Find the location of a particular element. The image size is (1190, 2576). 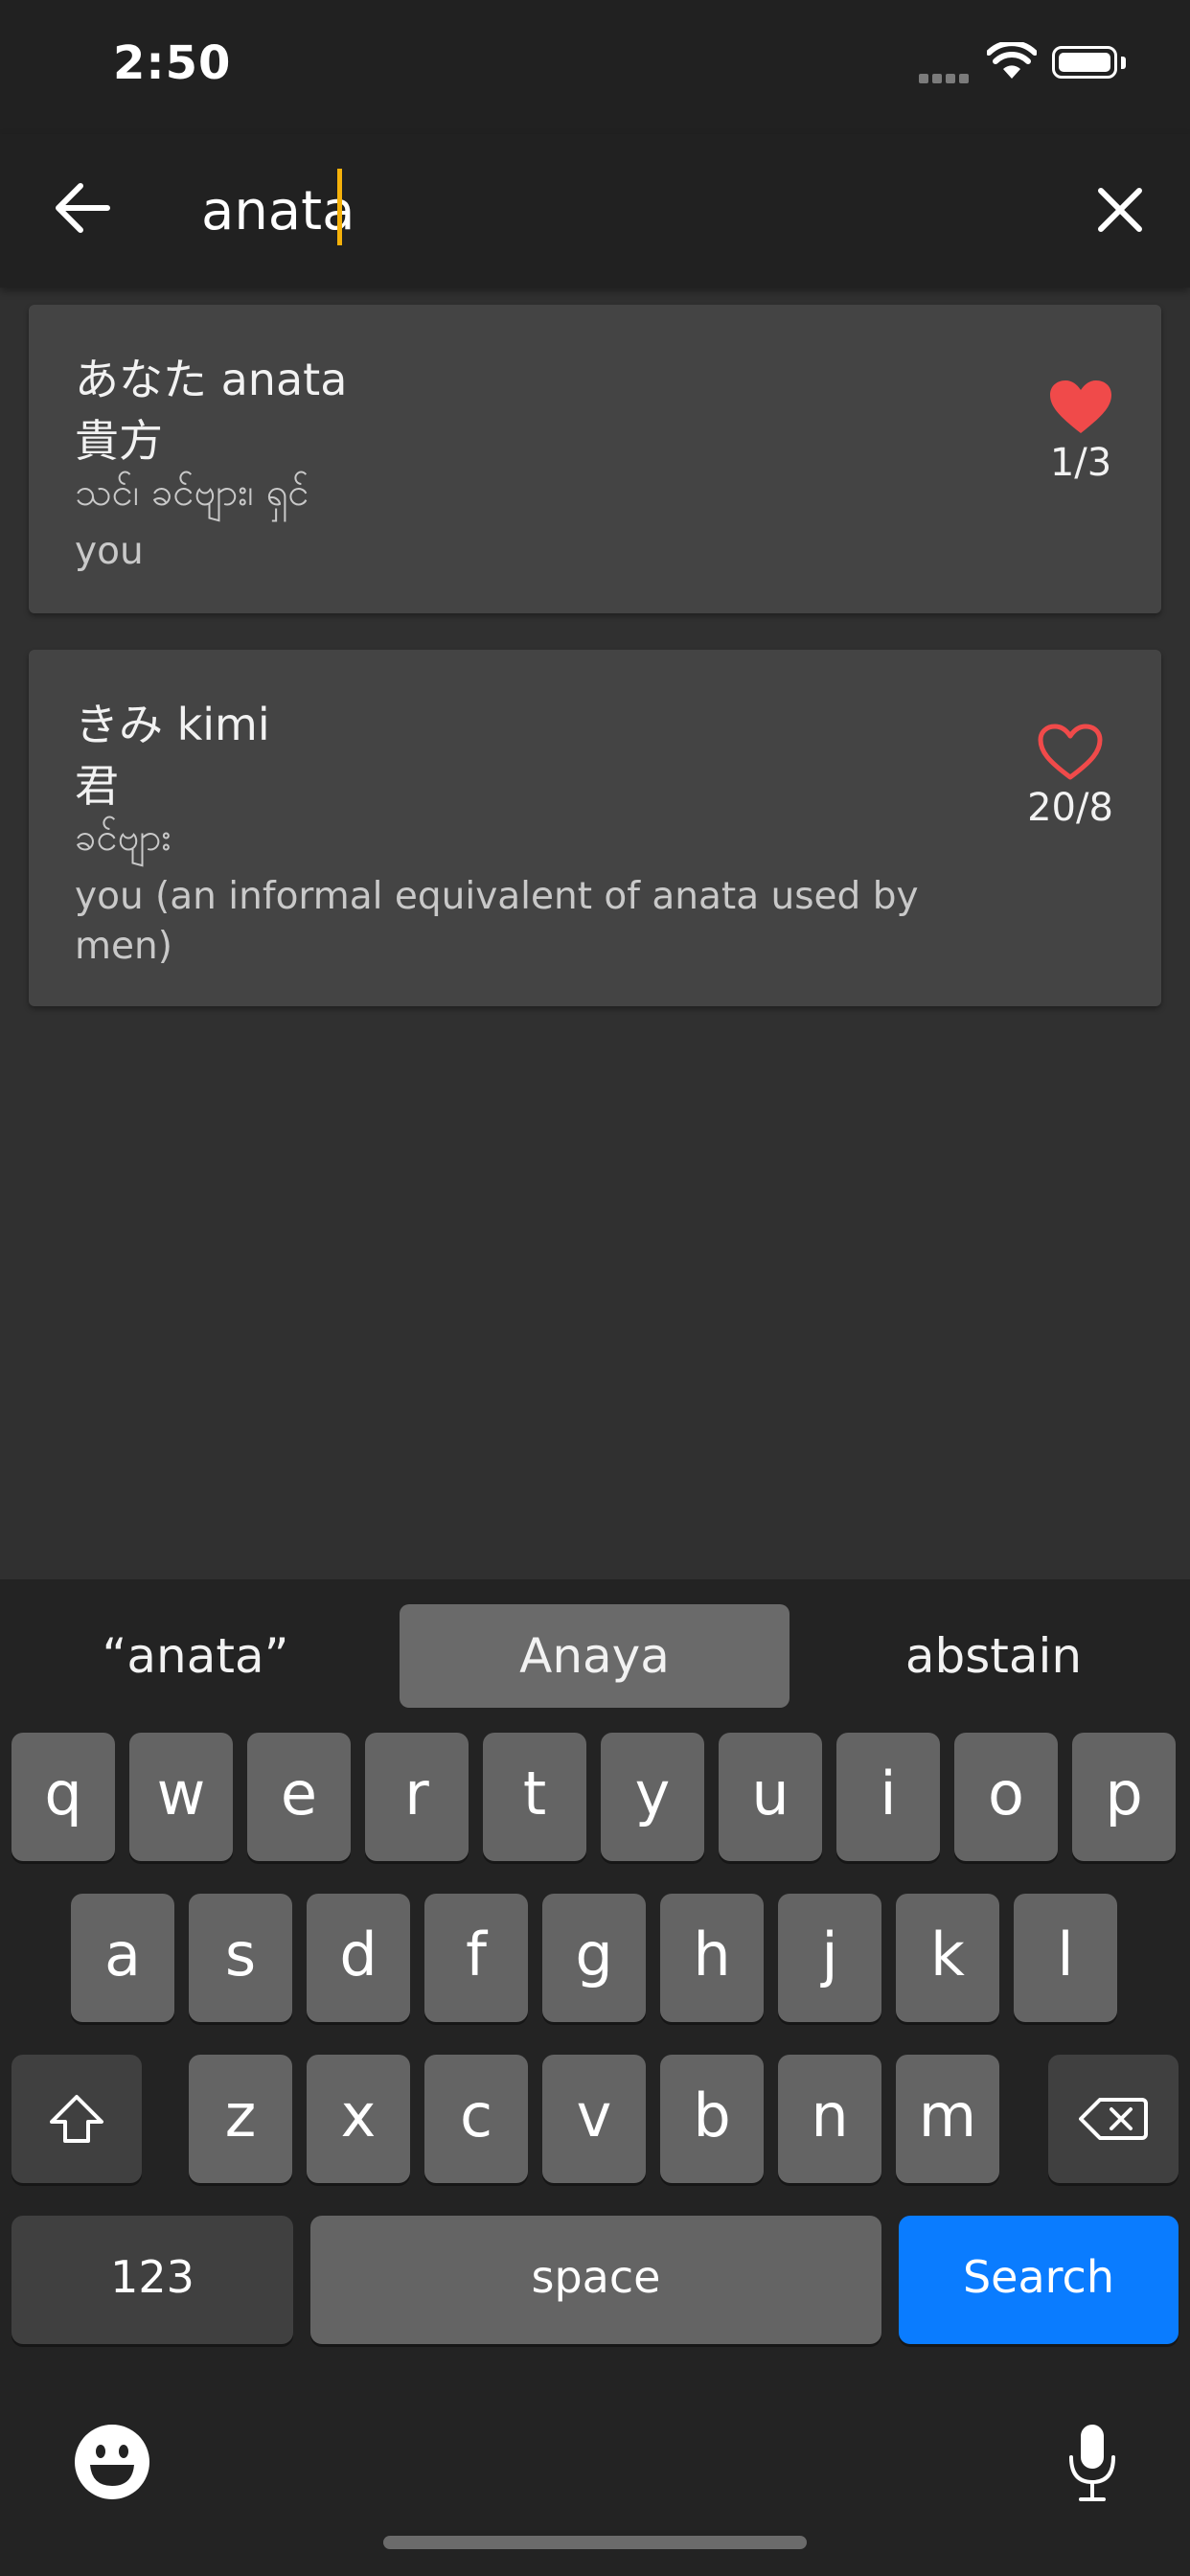

suggestion-primary: Anaya is located at coordinates (595, 1656).